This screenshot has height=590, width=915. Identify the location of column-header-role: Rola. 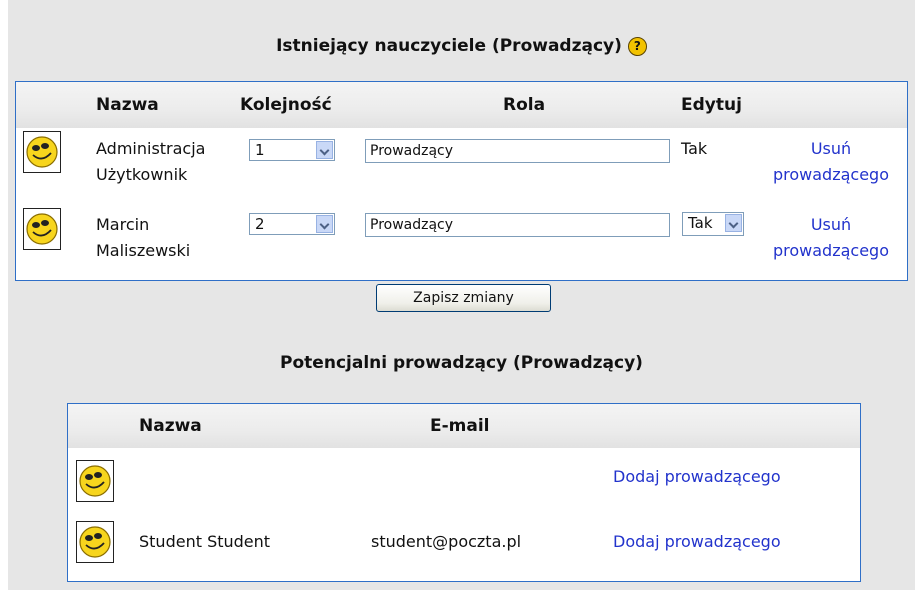
(524, 105).